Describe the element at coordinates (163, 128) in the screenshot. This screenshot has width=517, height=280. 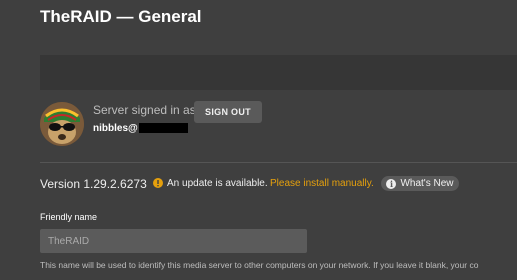
I see `redacted-email` at that location.